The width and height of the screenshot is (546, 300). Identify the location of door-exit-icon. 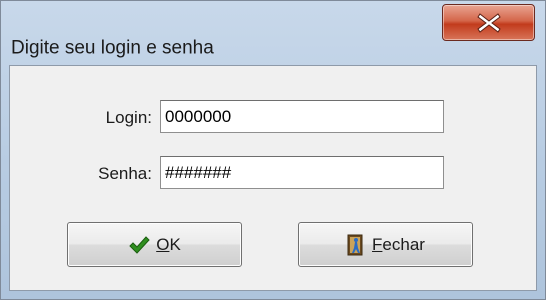
(355, 244).